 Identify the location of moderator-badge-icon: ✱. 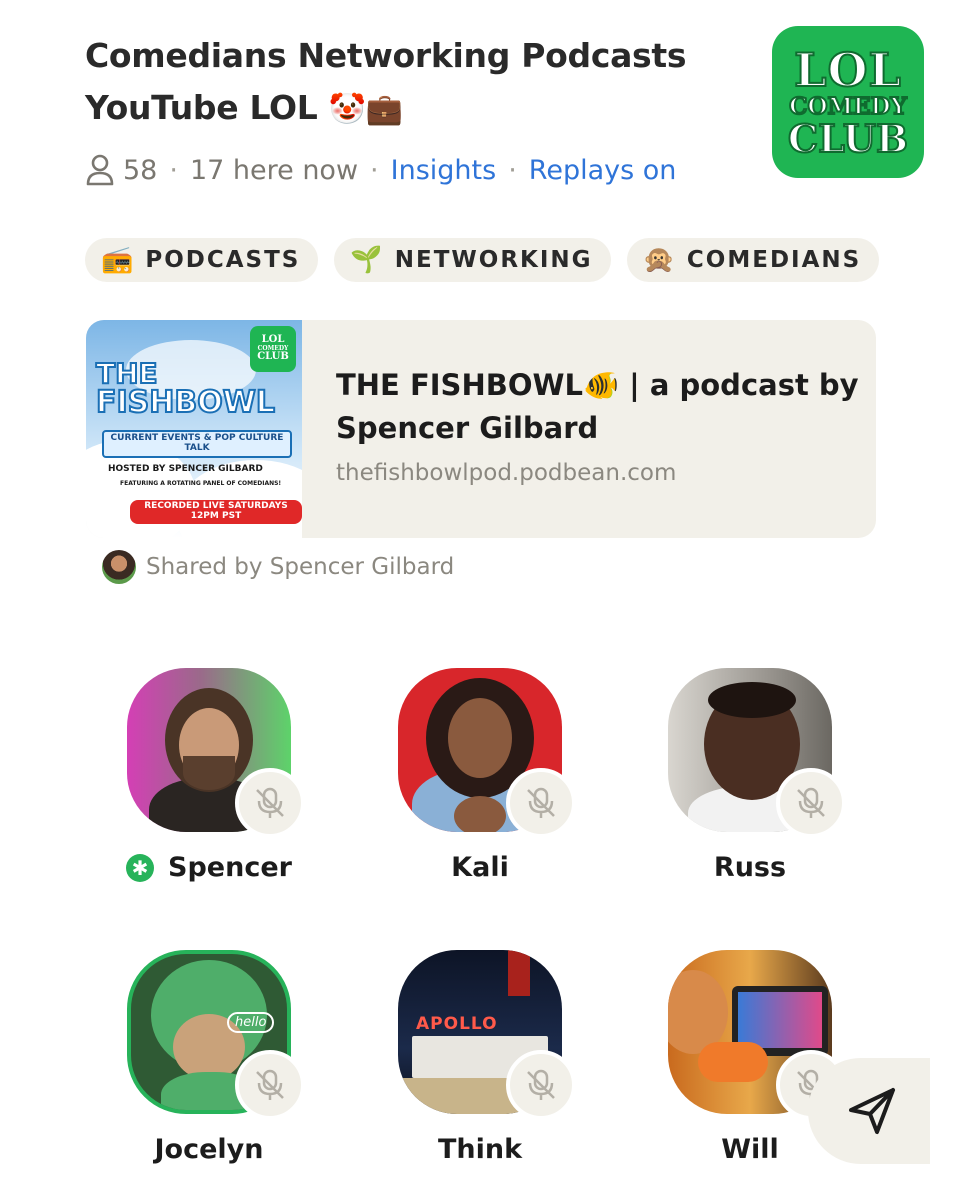
(140, 867).